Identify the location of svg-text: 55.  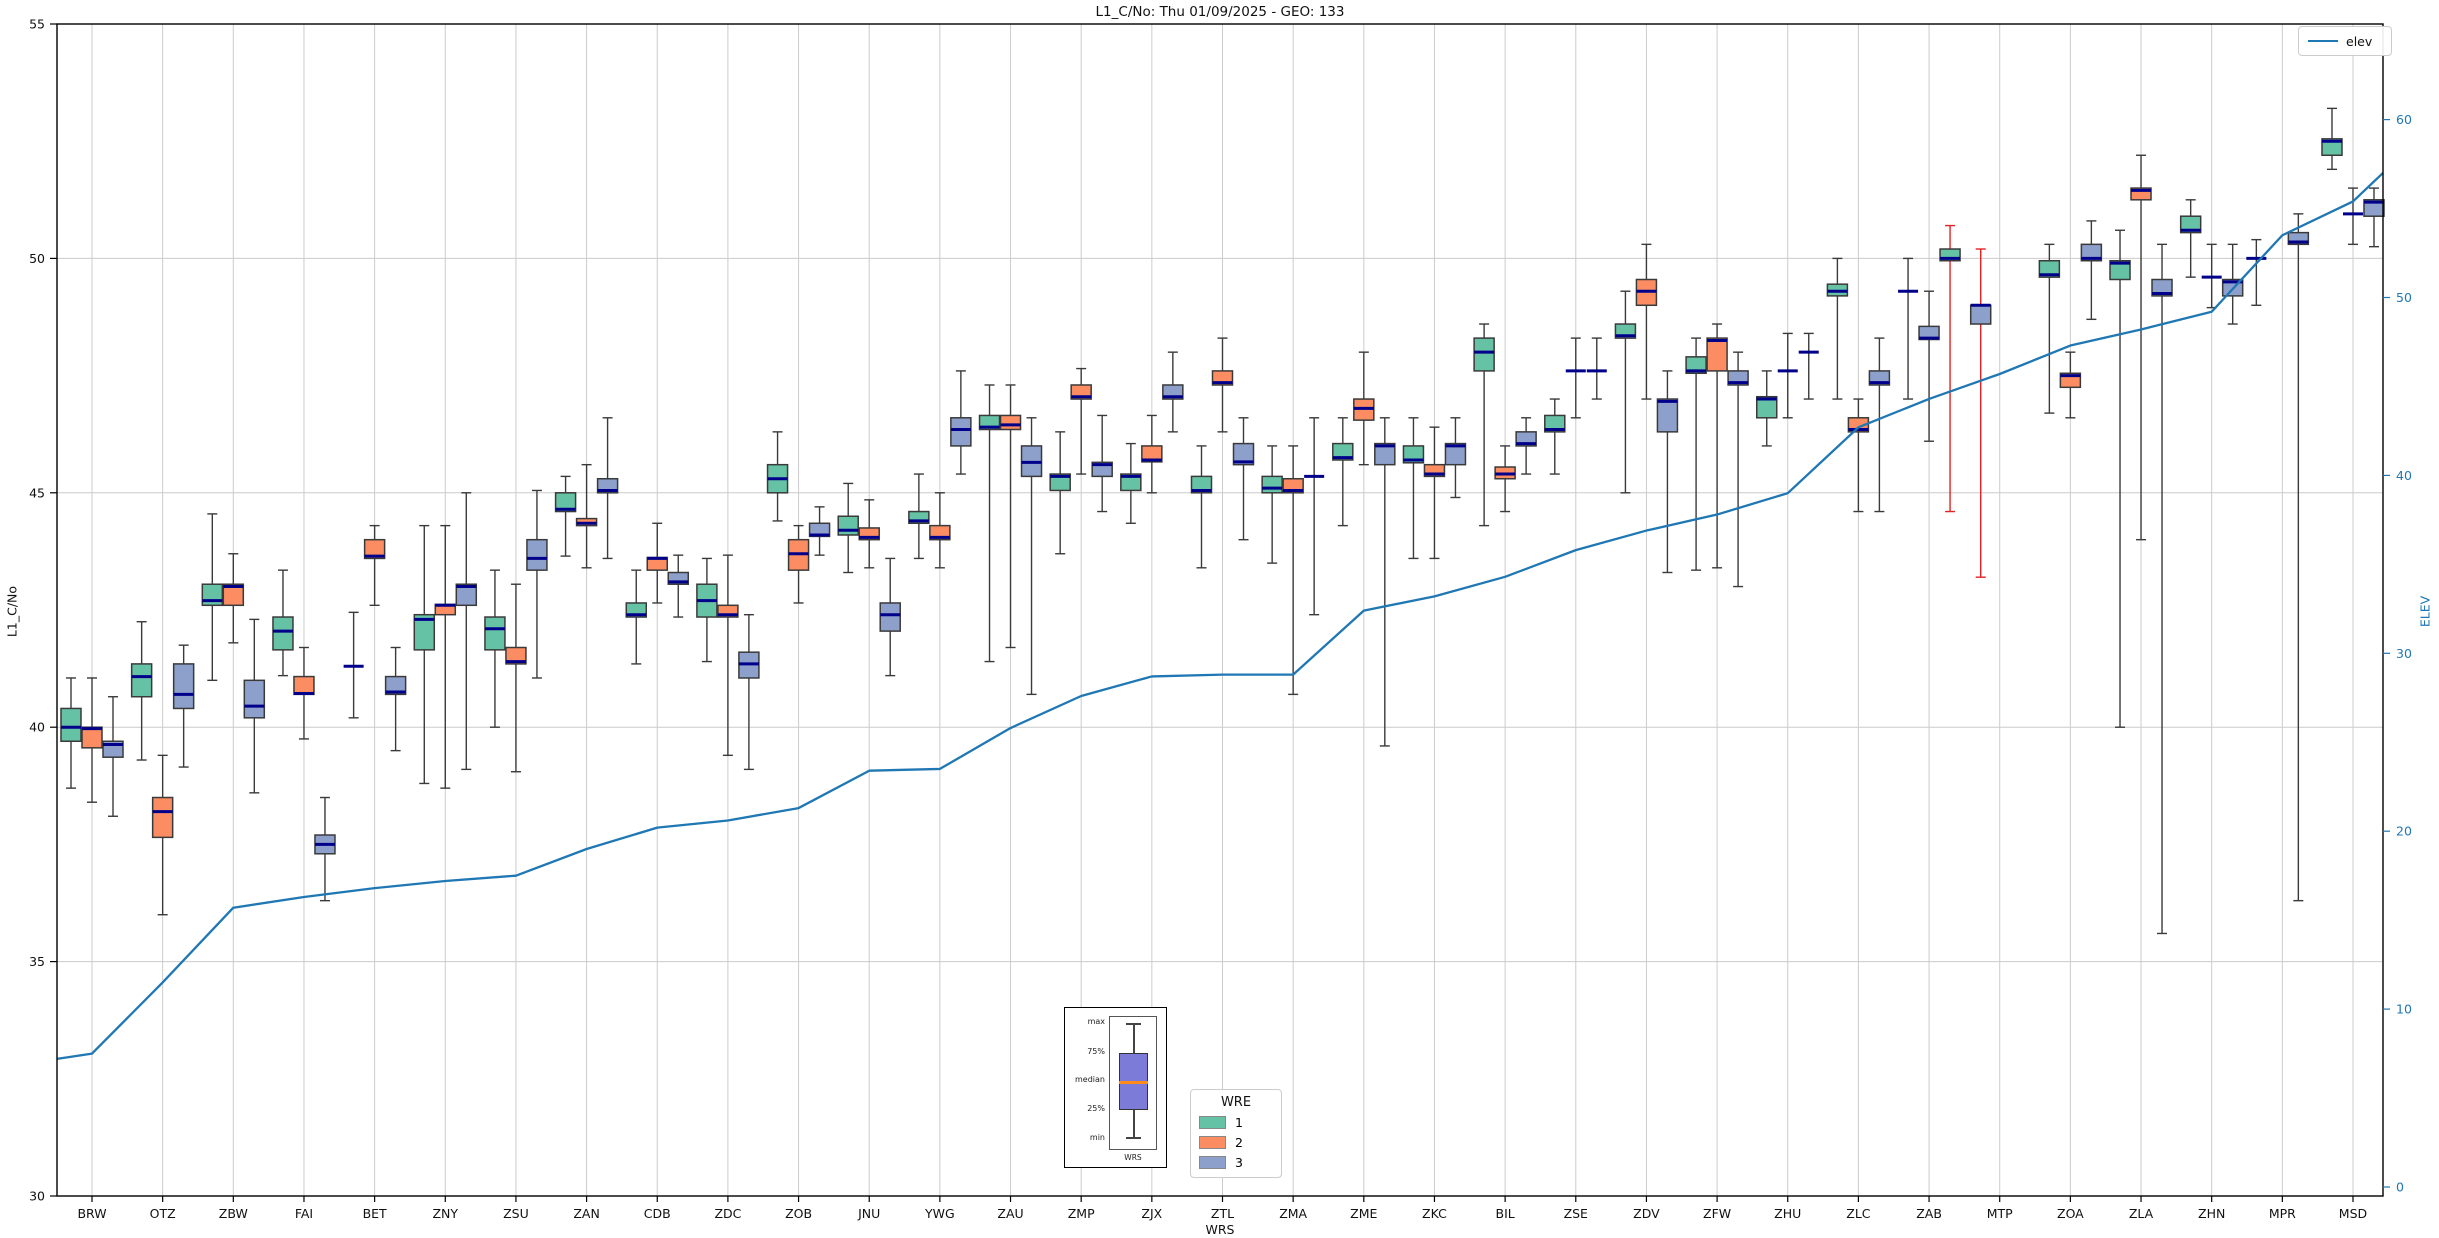
(37, 24).